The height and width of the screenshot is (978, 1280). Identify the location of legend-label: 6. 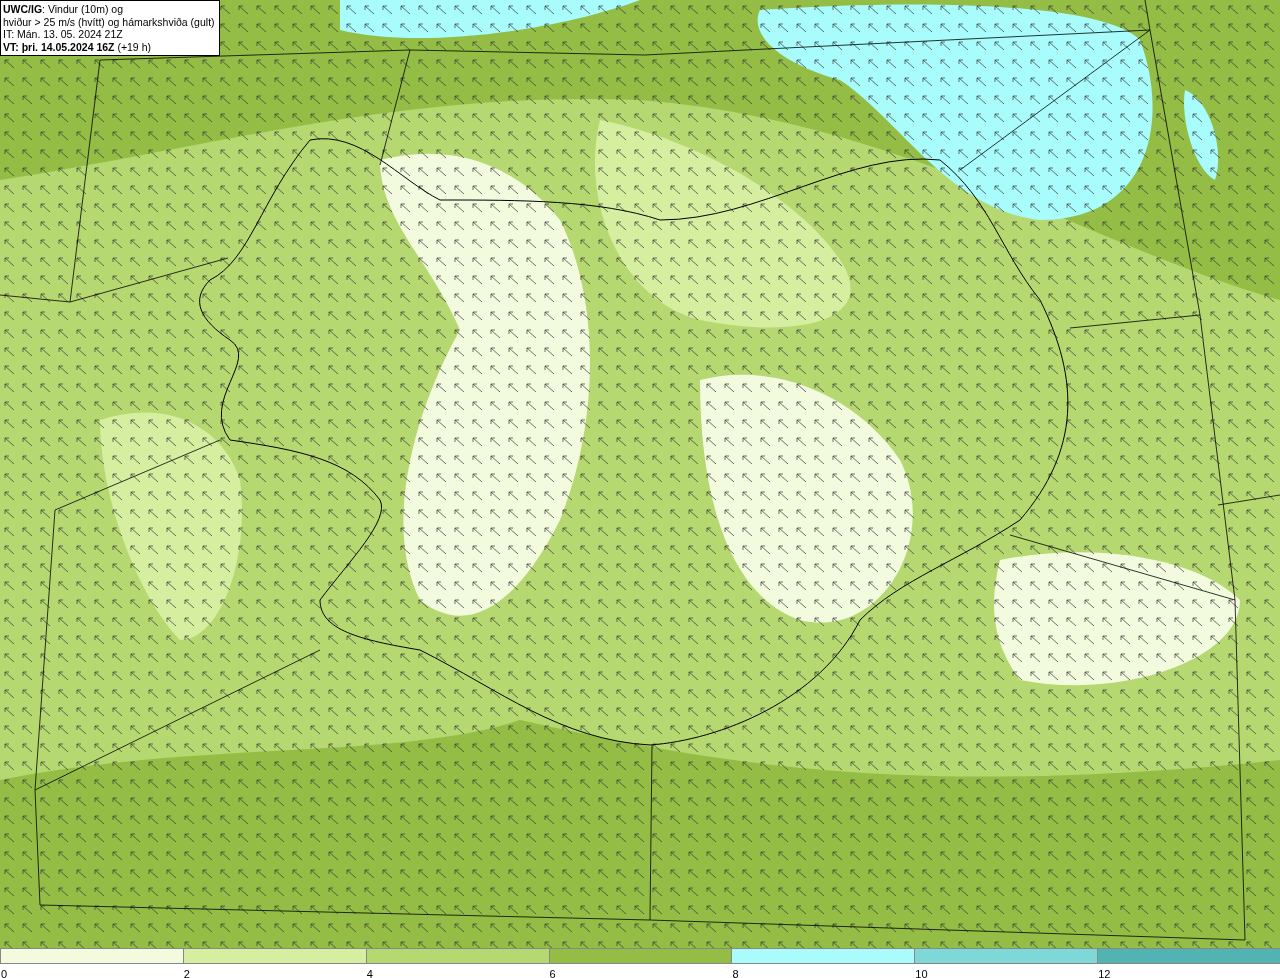
(552, 973).